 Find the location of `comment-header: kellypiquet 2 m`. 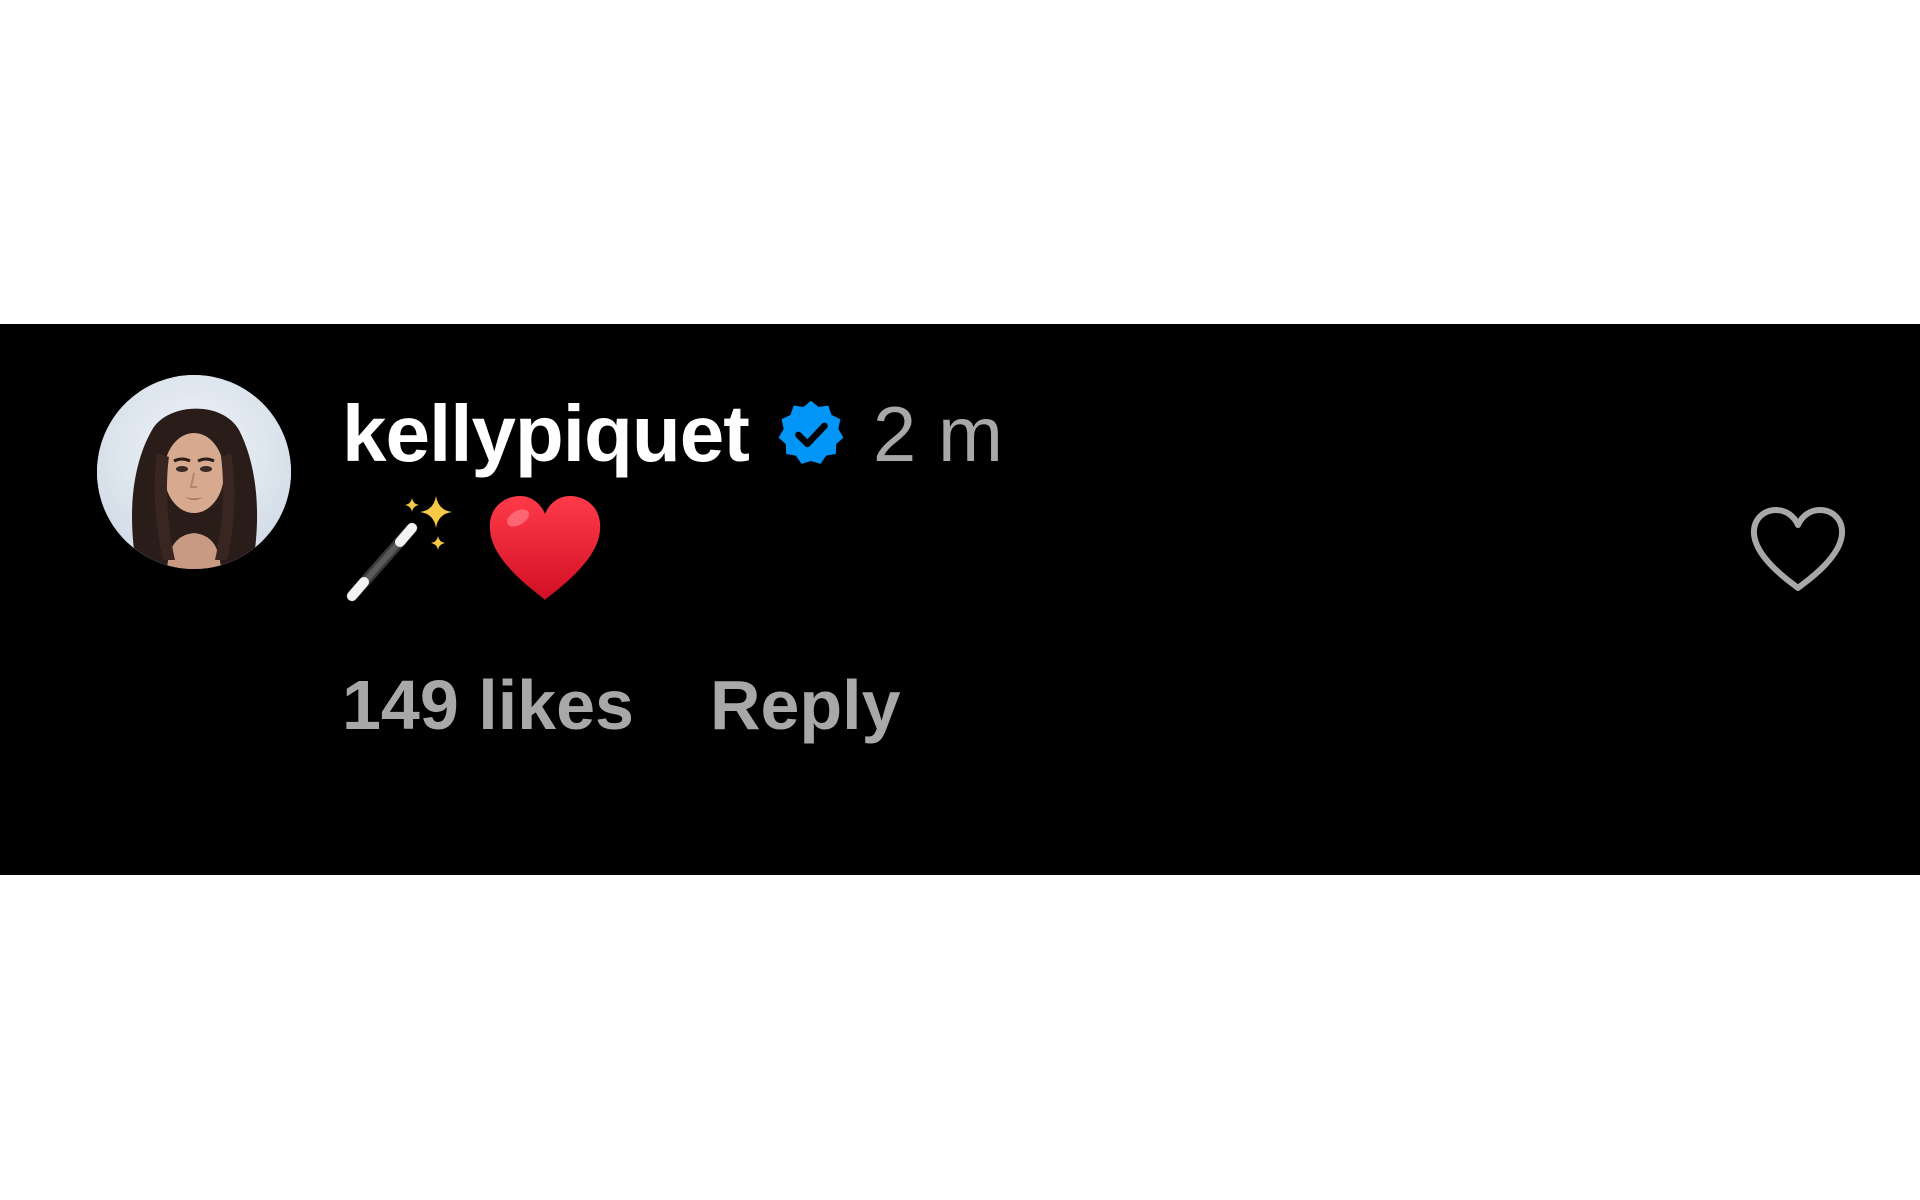

comment-header: kellypiquet 2 m is located at coordinates (672, 434).